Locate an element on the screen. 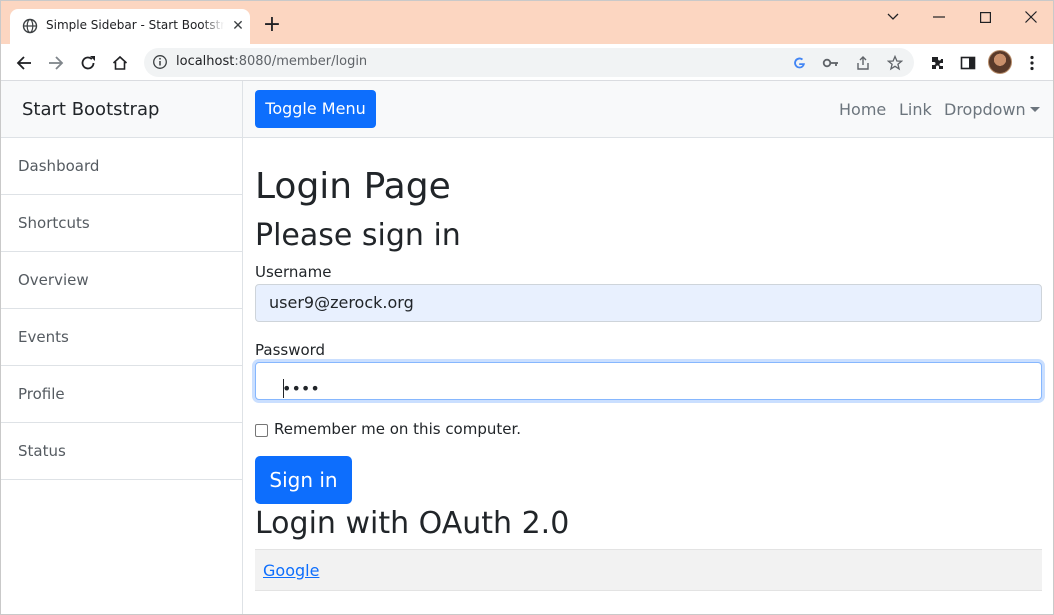 The width and height of the screenshot is (1054, 615). forward-arrow-icon is located at coordinates (56, 63).